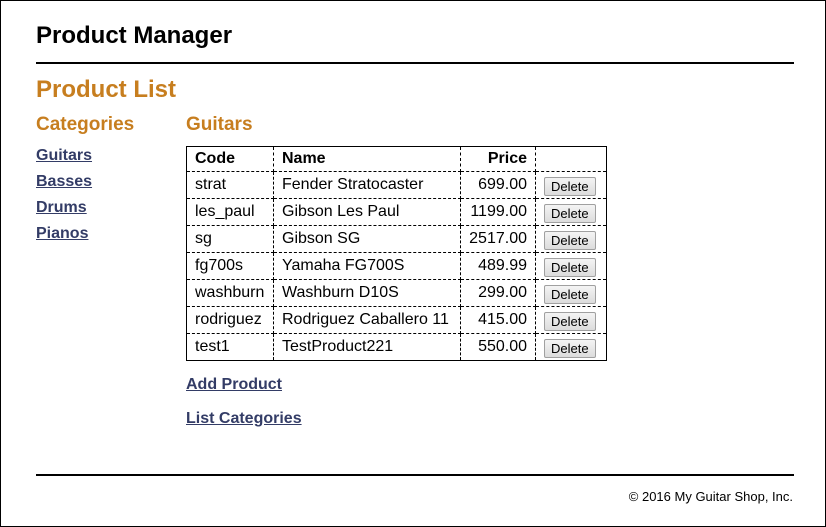 The width and height of the screenshot is (826, 527). Describe the element at coordinates (106, 185) in the screenshot. I see `sidebar-item-basses: Basses` at that location.